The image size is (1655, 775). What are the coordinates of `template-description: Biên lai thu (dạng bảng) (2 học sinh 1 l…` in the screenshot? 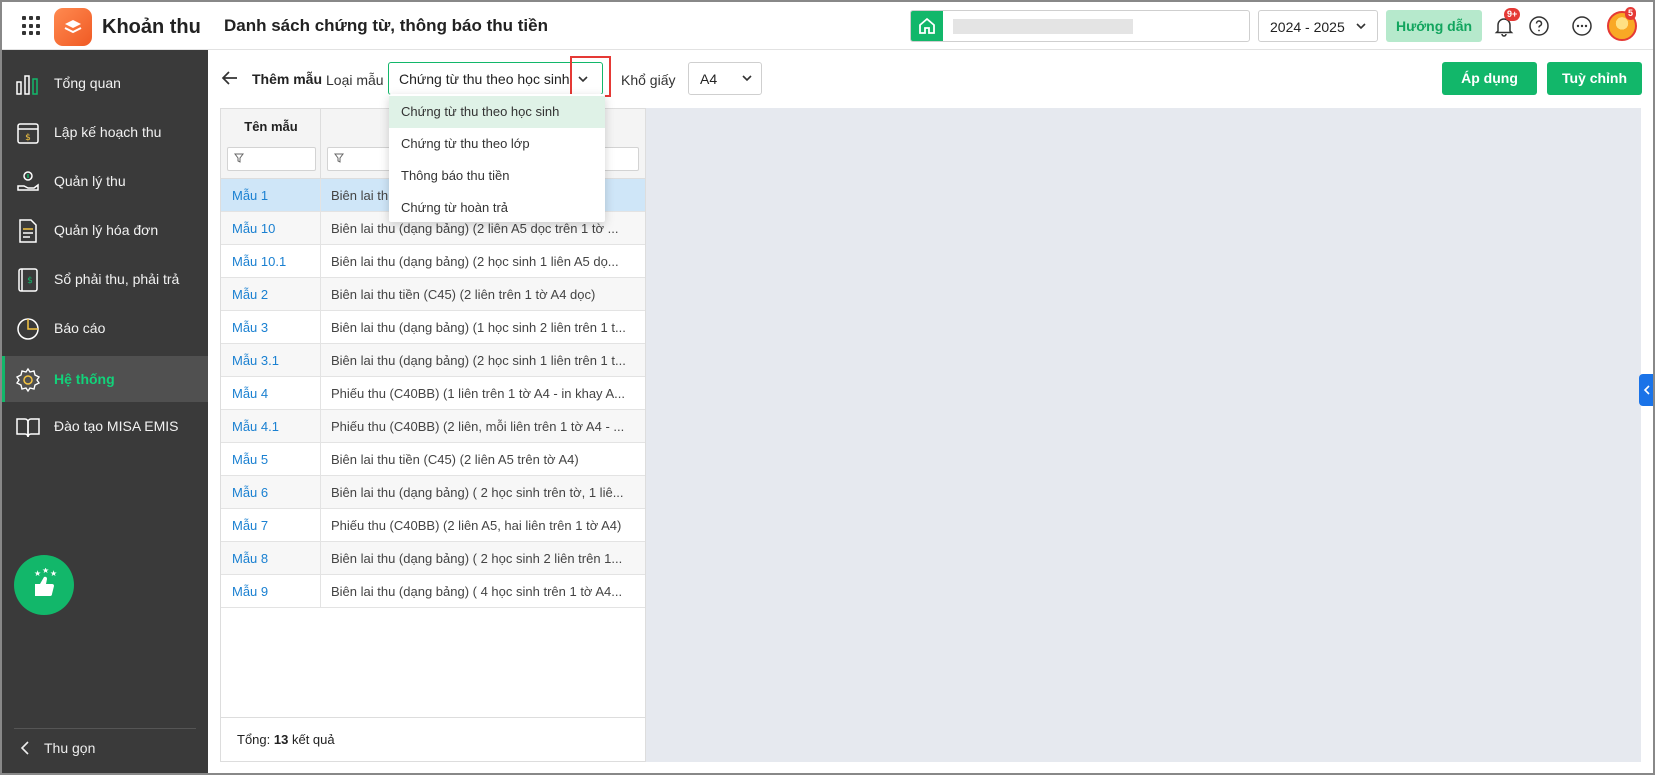 It's located at (475, 261).